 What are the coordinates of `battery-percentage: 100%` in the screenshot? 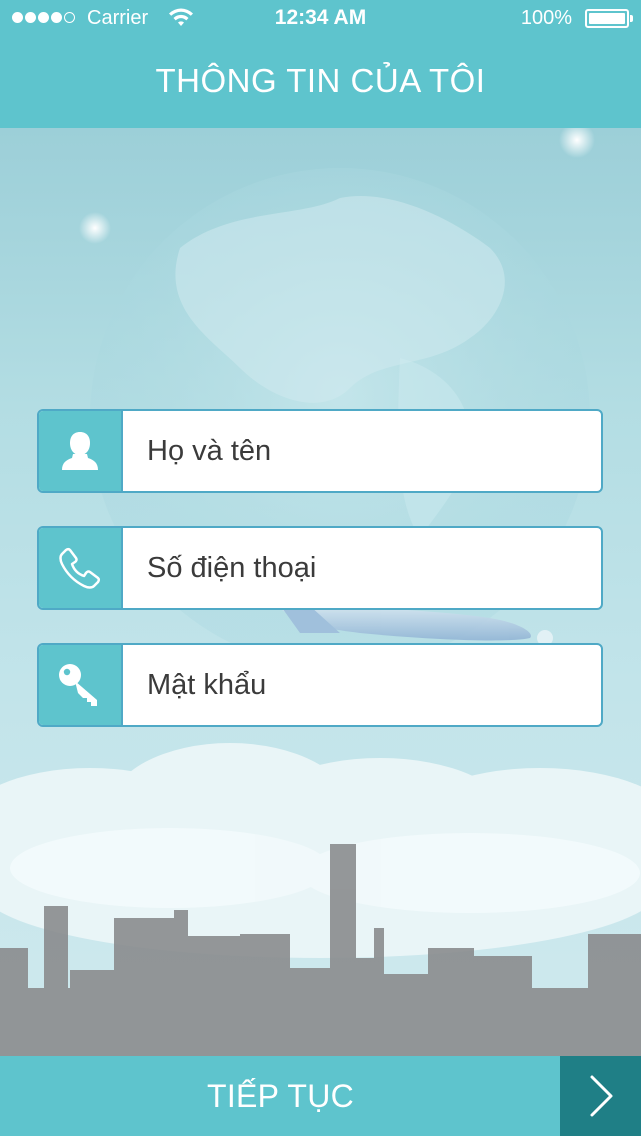 It's located at (546, 18).